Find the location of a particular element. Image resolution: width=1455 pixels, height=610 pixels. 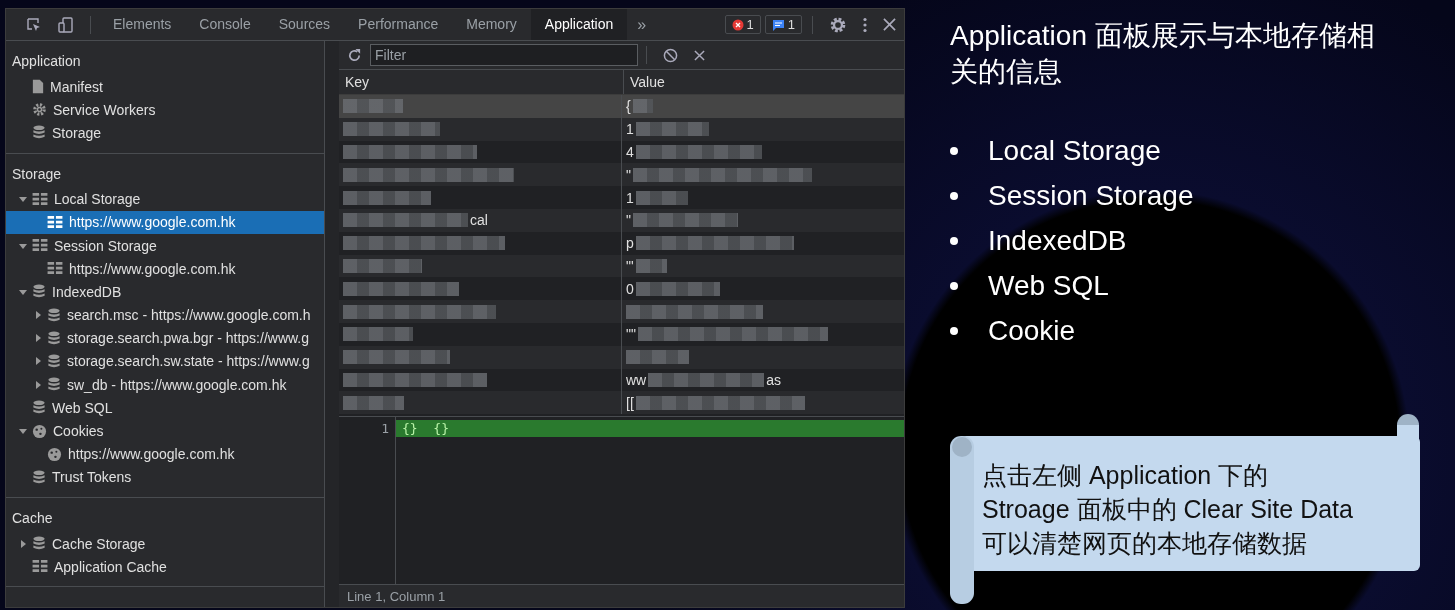

close-icon is located at coordinates (889, 24).